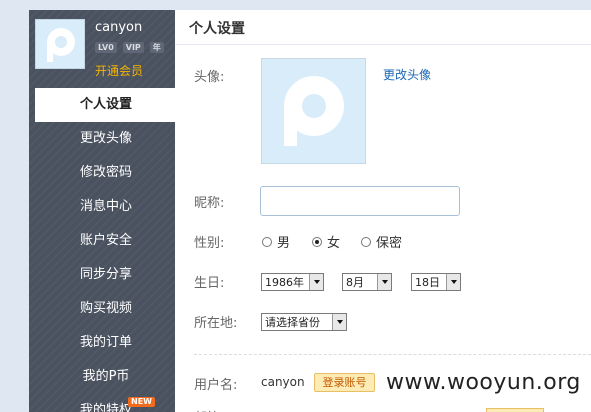 The width and height of the screenshot is (591, 412). Describe the element at coordinates (141, 402) in the screenshot. I see `new-badge: NEW` at that location.